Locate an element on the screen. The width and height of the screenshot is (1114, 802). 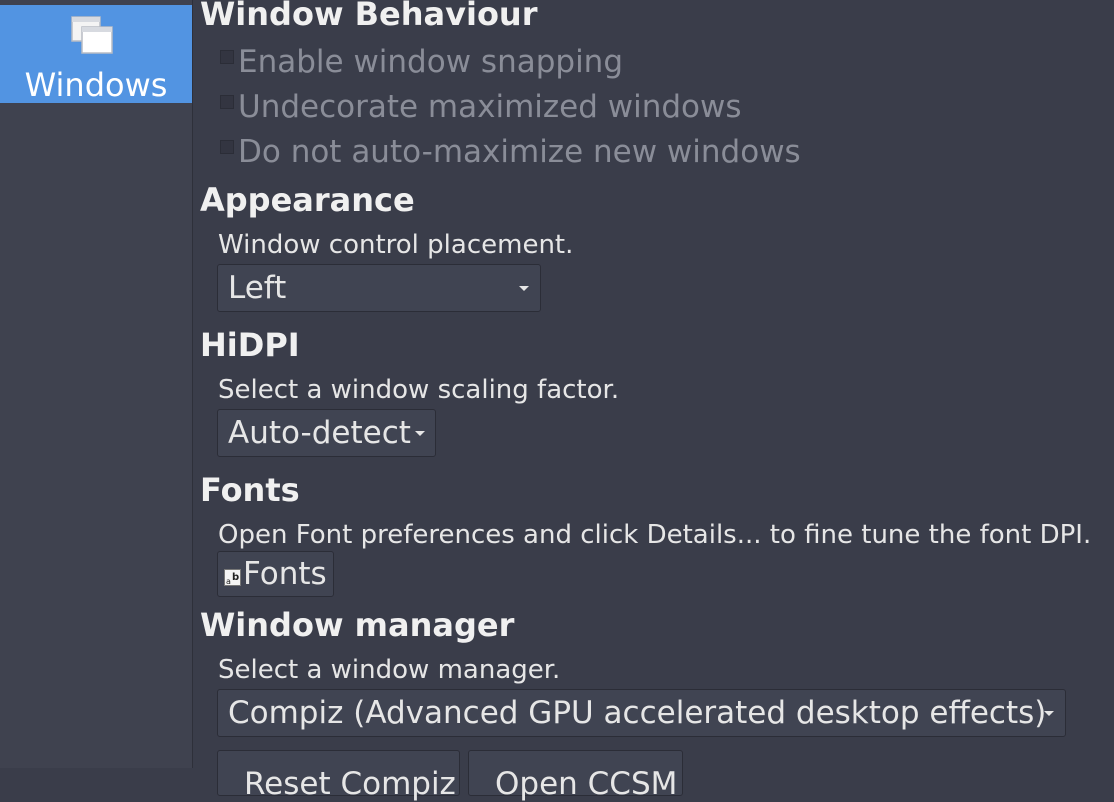
auto-maximize-label: Do not auto-maximize new windows is located at coordinates (519, 152).